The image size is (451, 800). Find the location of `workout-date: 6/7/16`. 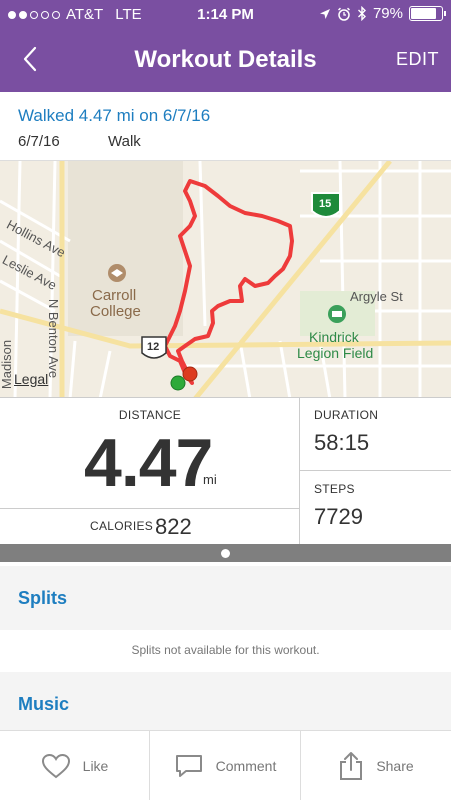

workout-date: 6/7/16 is located at coordinates (39, 141).